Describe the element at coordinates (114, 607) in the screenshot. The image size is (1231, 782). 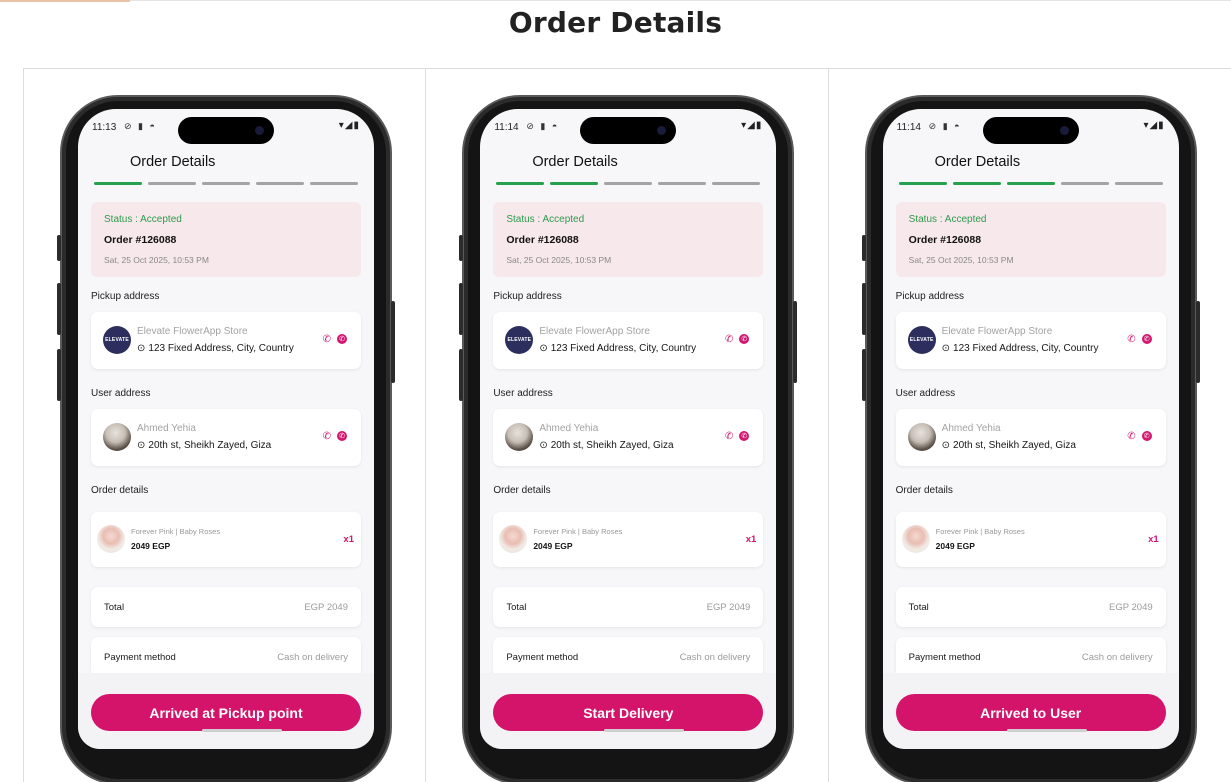
I see `total-label: Total` at that location.